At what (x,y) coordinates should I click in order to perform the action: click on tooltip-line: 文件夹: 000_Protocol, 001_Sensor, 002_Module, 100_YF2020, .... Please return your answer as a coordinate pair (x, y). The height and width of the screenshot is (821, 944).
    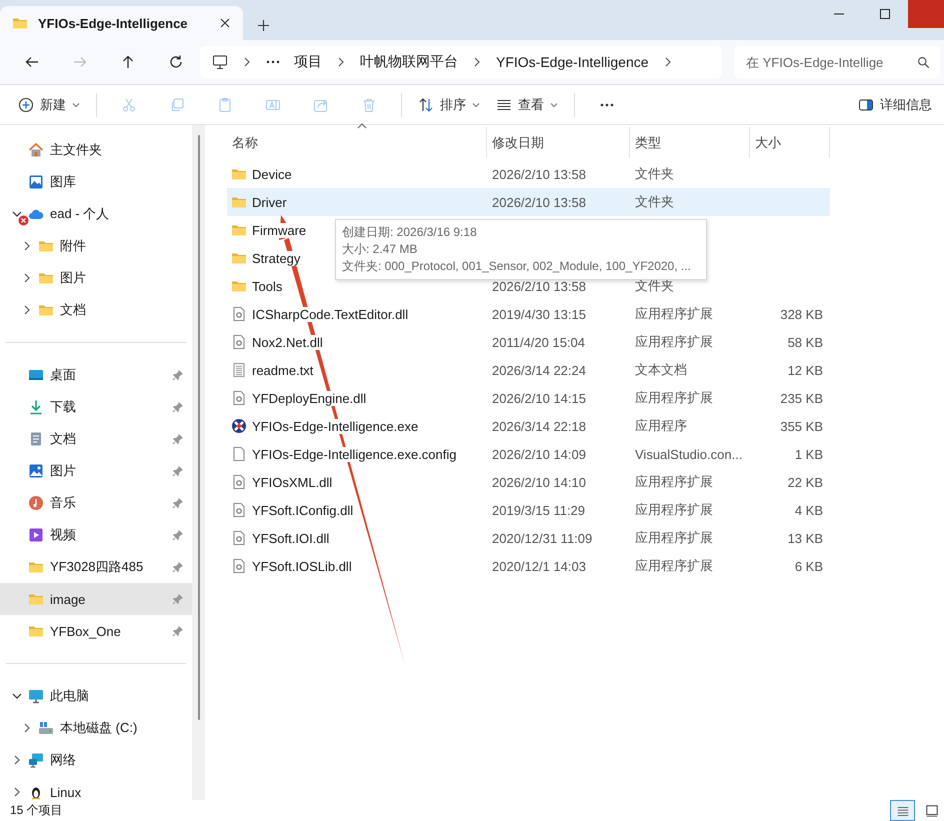
    Looking at the image, I should click on (516, 266).